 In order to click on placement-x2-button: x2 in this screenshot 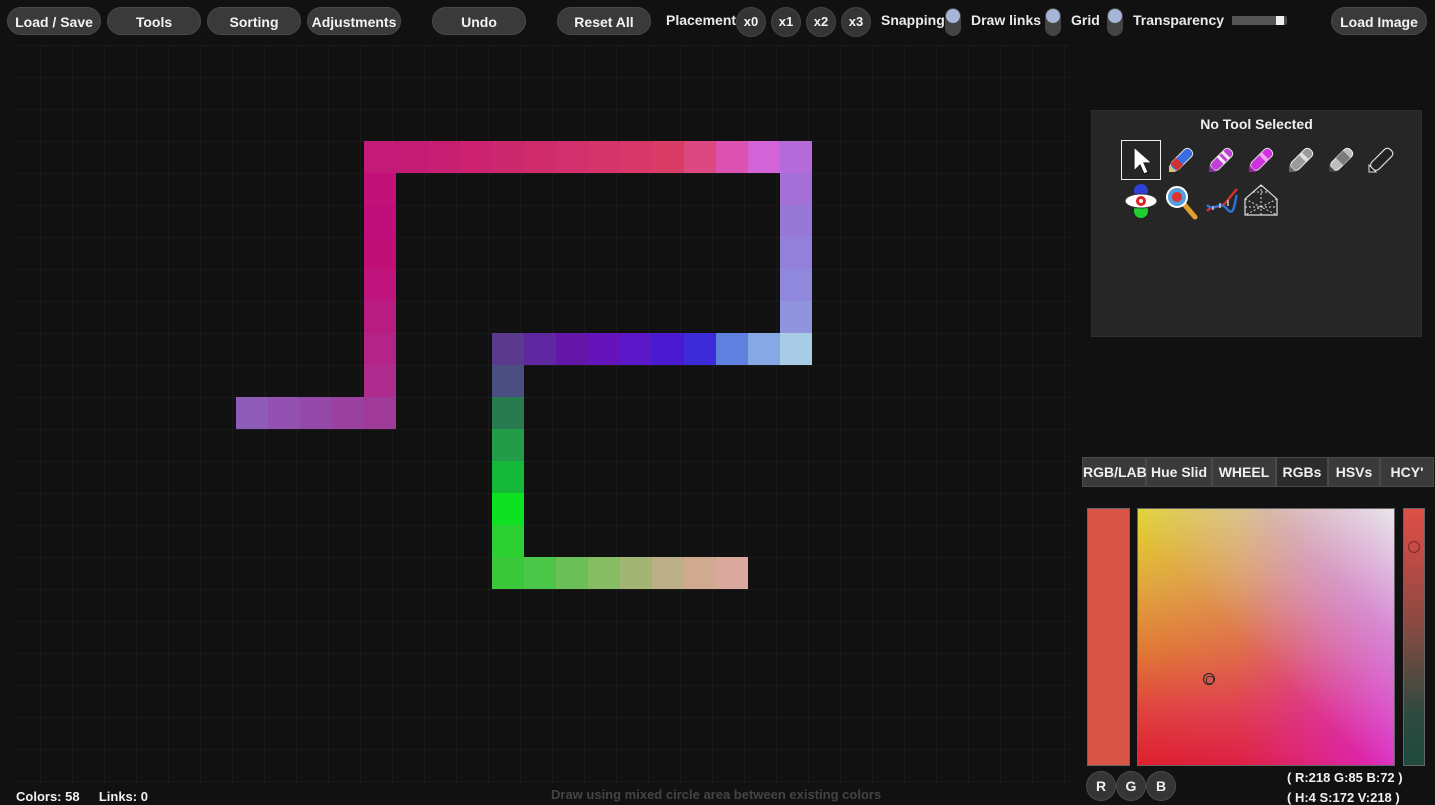, I will do `click(821, 22)`.